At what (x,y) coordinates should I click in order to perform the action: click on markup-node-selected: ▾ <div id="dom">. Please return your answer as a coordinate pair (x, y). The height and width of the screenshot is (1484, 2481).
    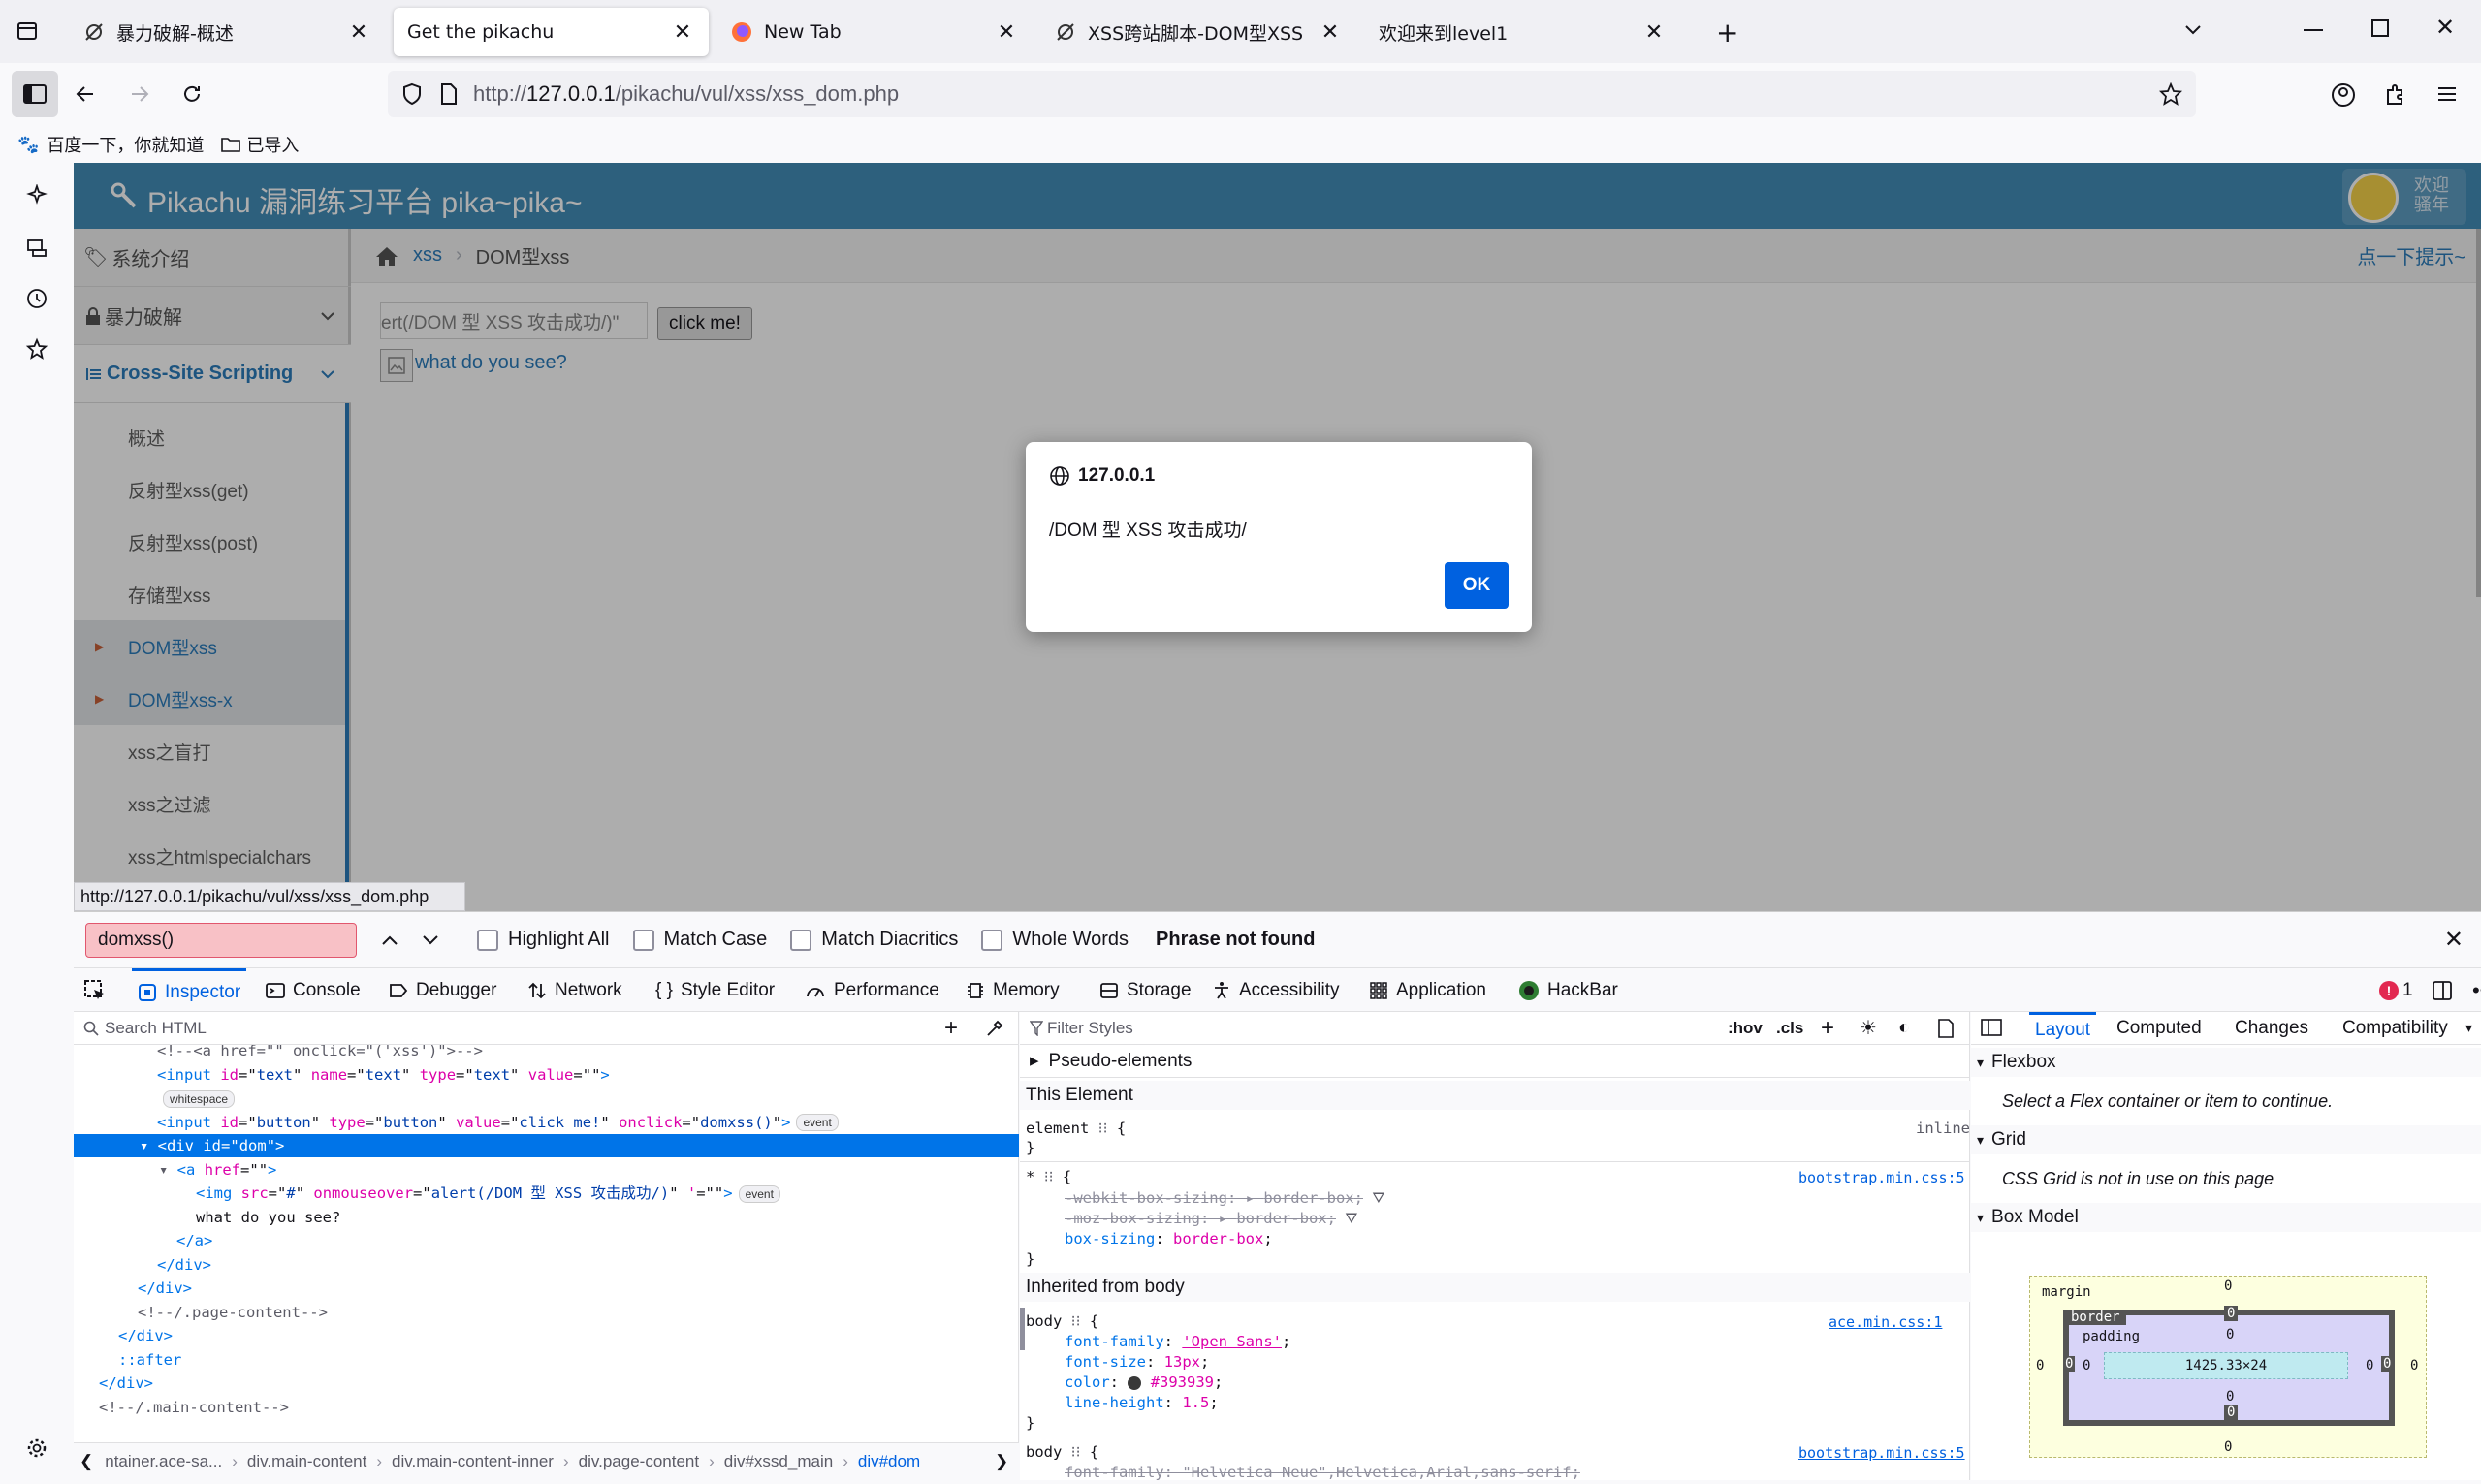
    Looking at the image, I should click on (546, 1145).